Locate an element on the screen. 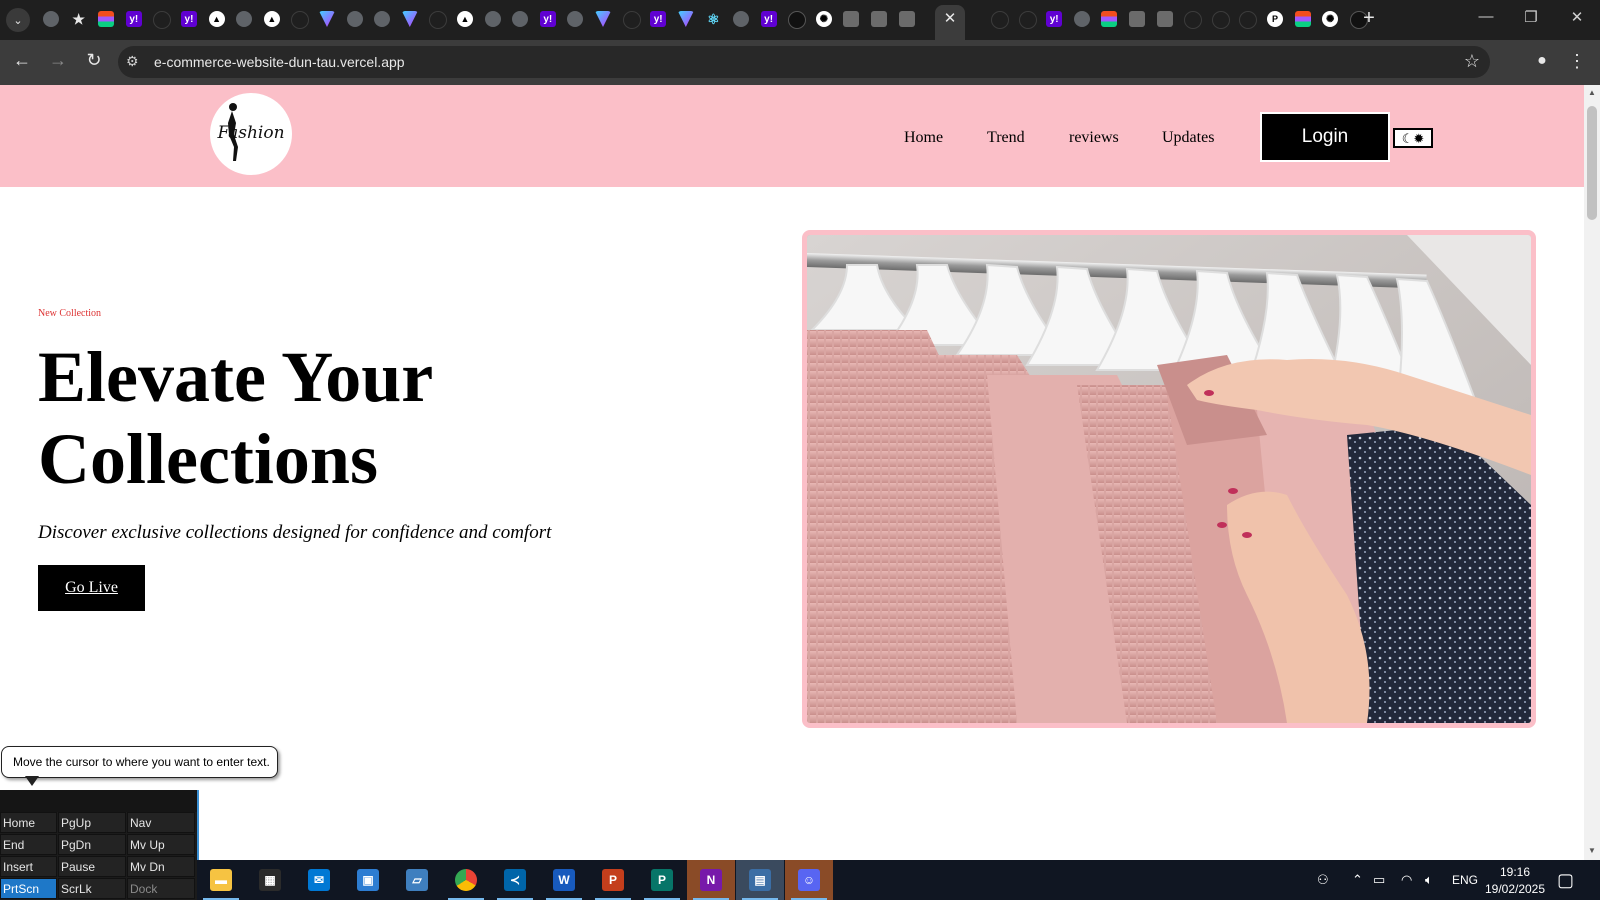 The image size is (1600, 900). osk-key-end: End is located at coordinates (28, 844).